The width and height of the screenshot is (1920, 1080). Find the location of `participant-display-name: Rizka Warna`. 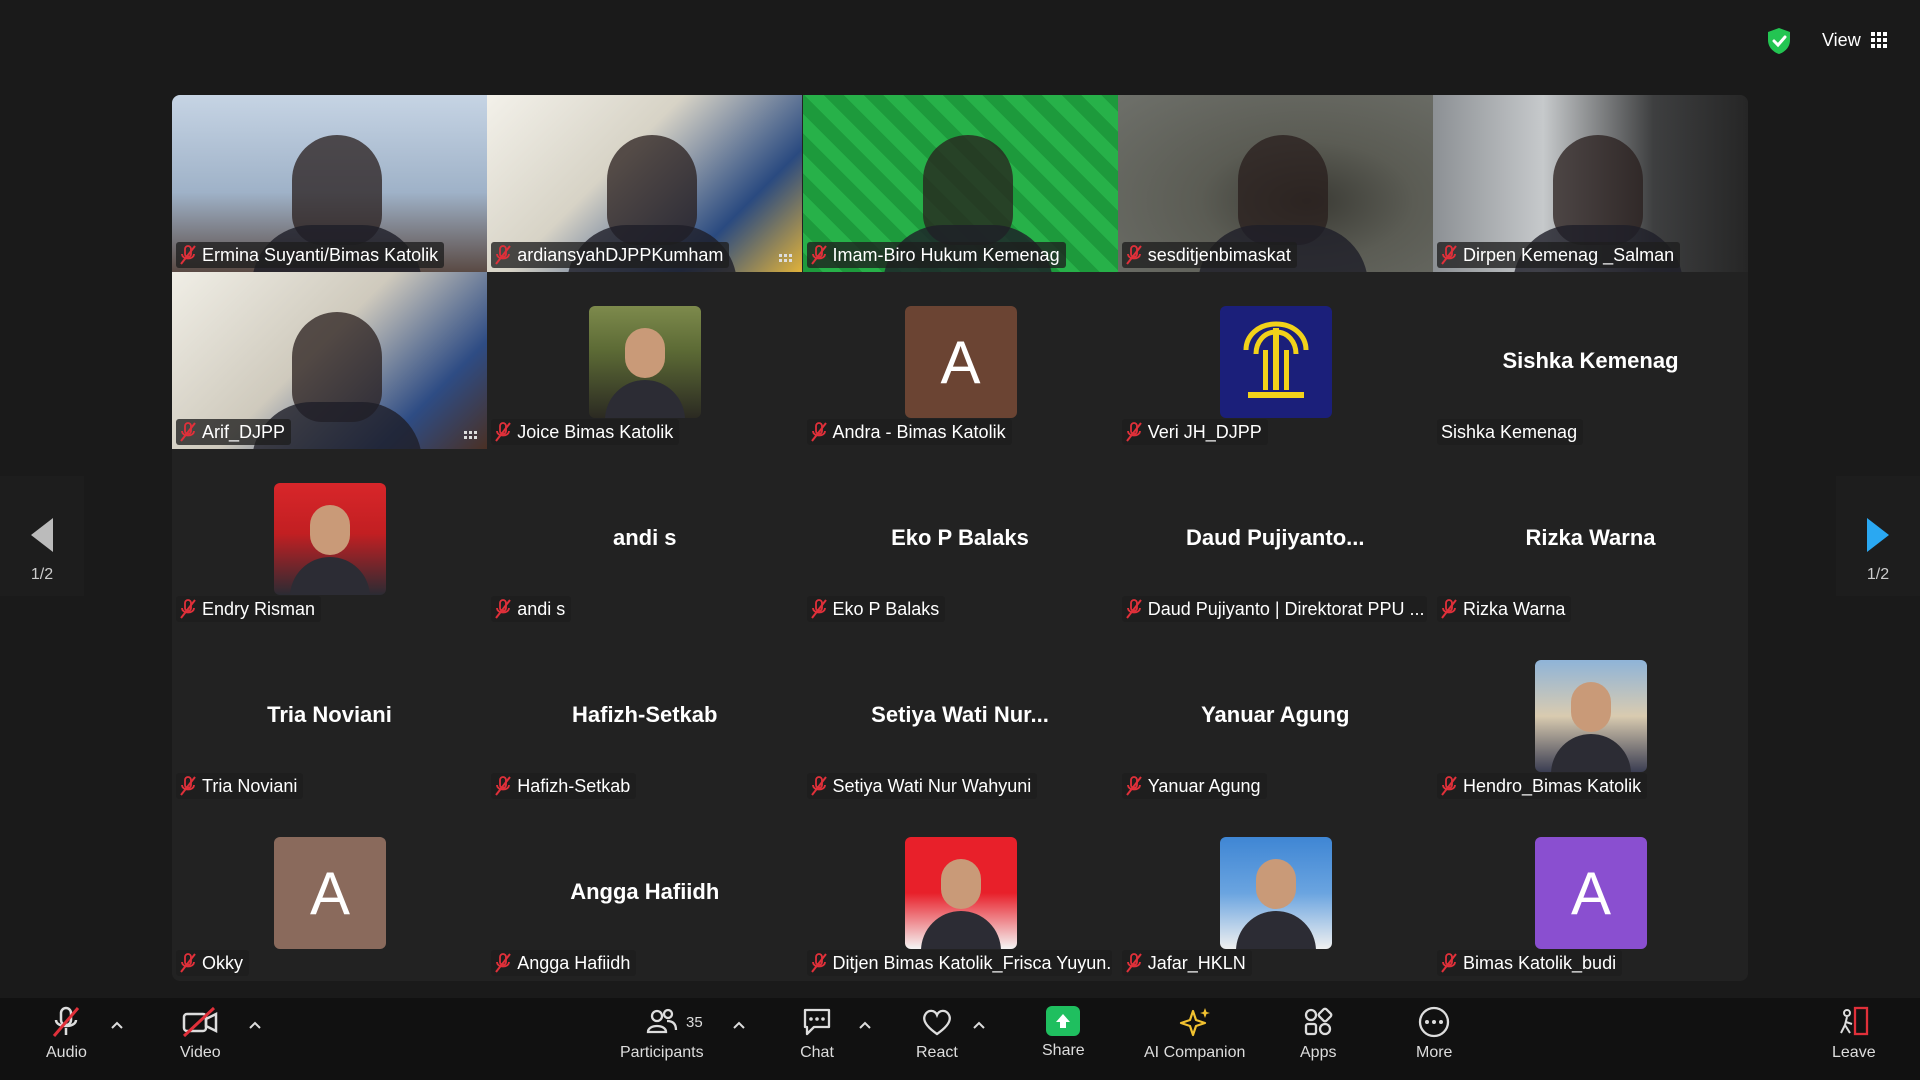

participant-display-name: Rizka Warna is located at coordinates (1590, 537).